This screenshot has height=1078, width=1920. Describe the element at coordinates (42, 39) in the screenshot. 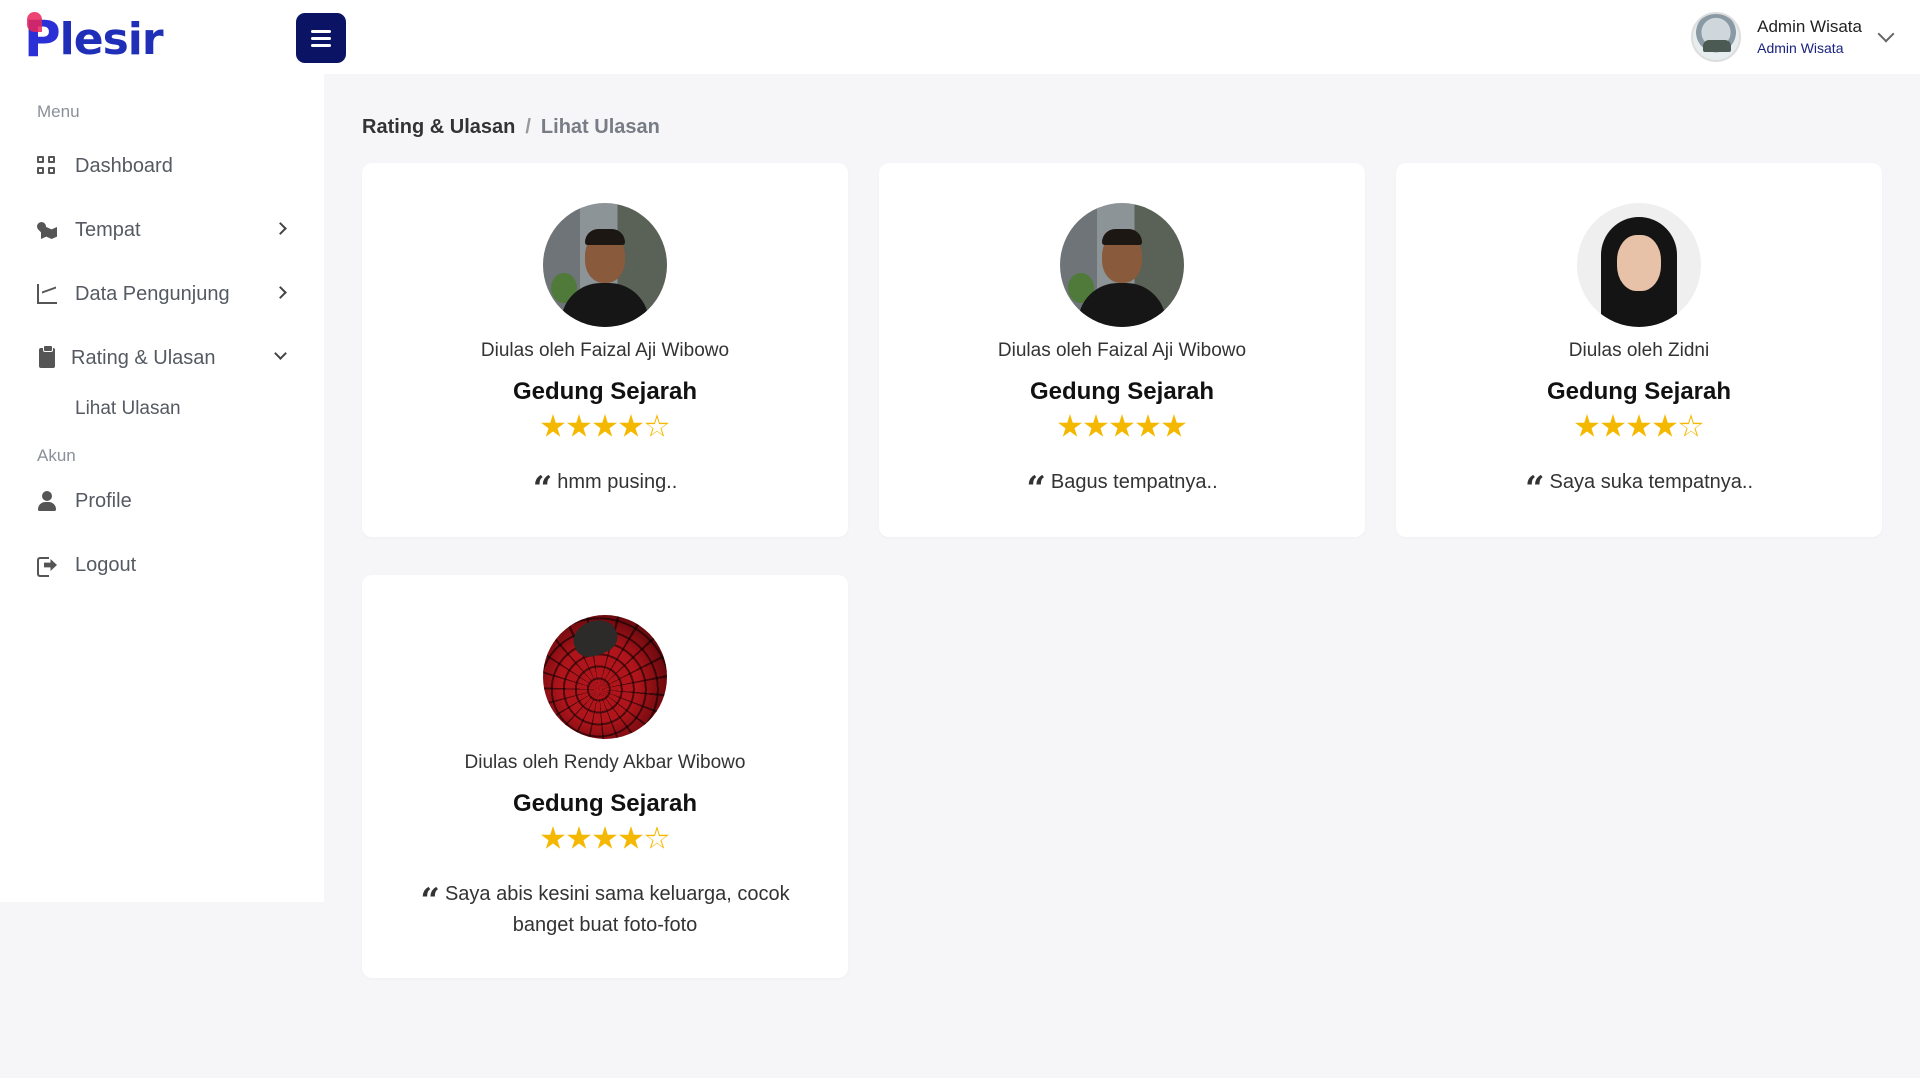

I see `logo-letter: P` at that location.